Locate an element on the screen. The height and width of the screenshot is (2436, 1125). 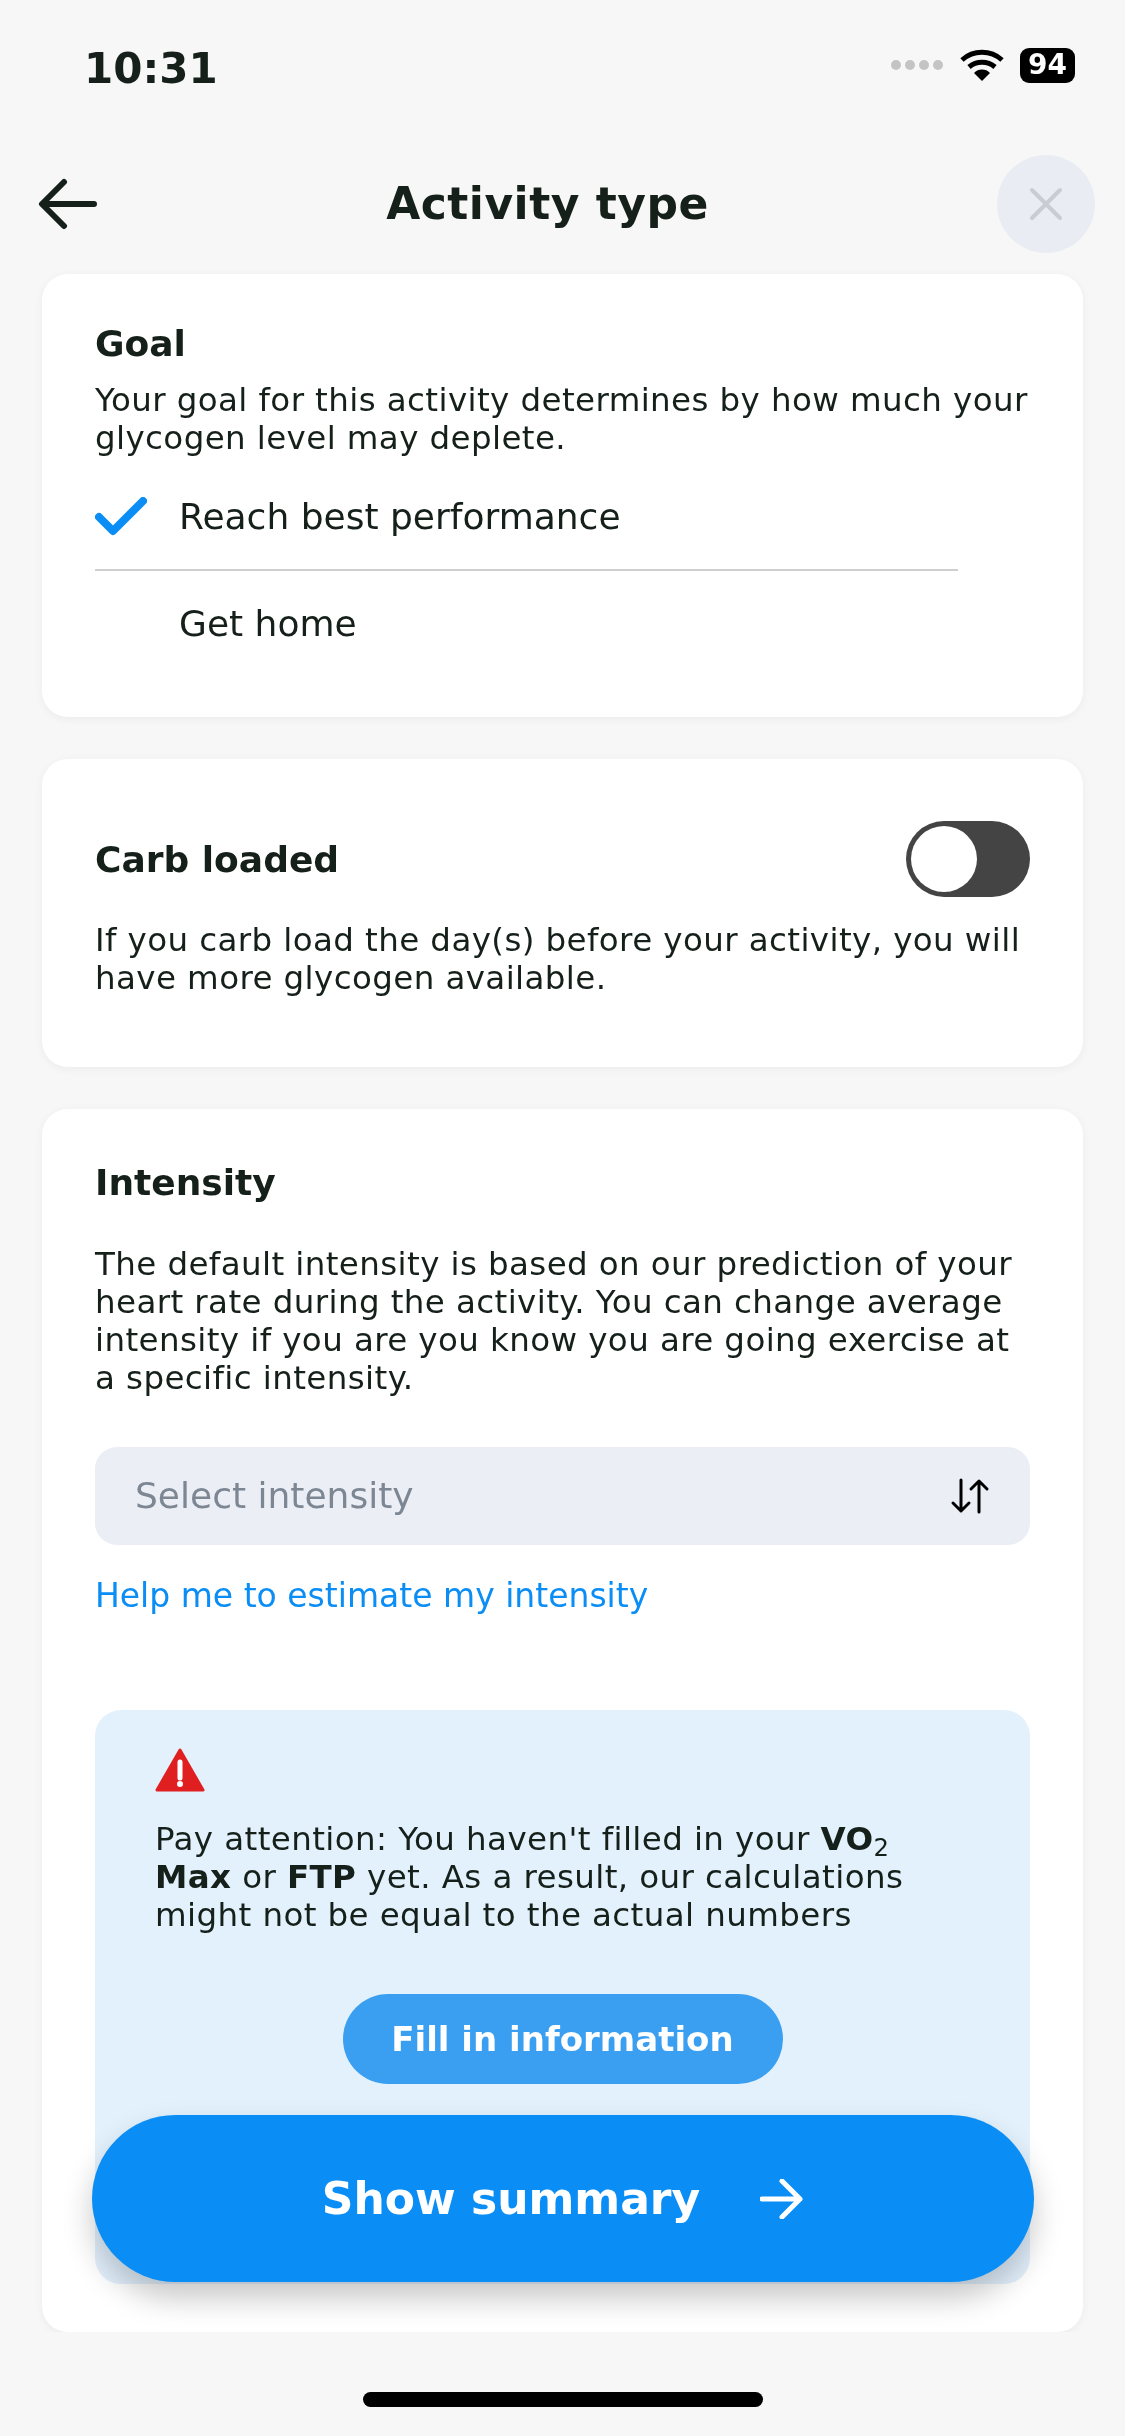
sort-icon is located at coordinates (970, 1495).